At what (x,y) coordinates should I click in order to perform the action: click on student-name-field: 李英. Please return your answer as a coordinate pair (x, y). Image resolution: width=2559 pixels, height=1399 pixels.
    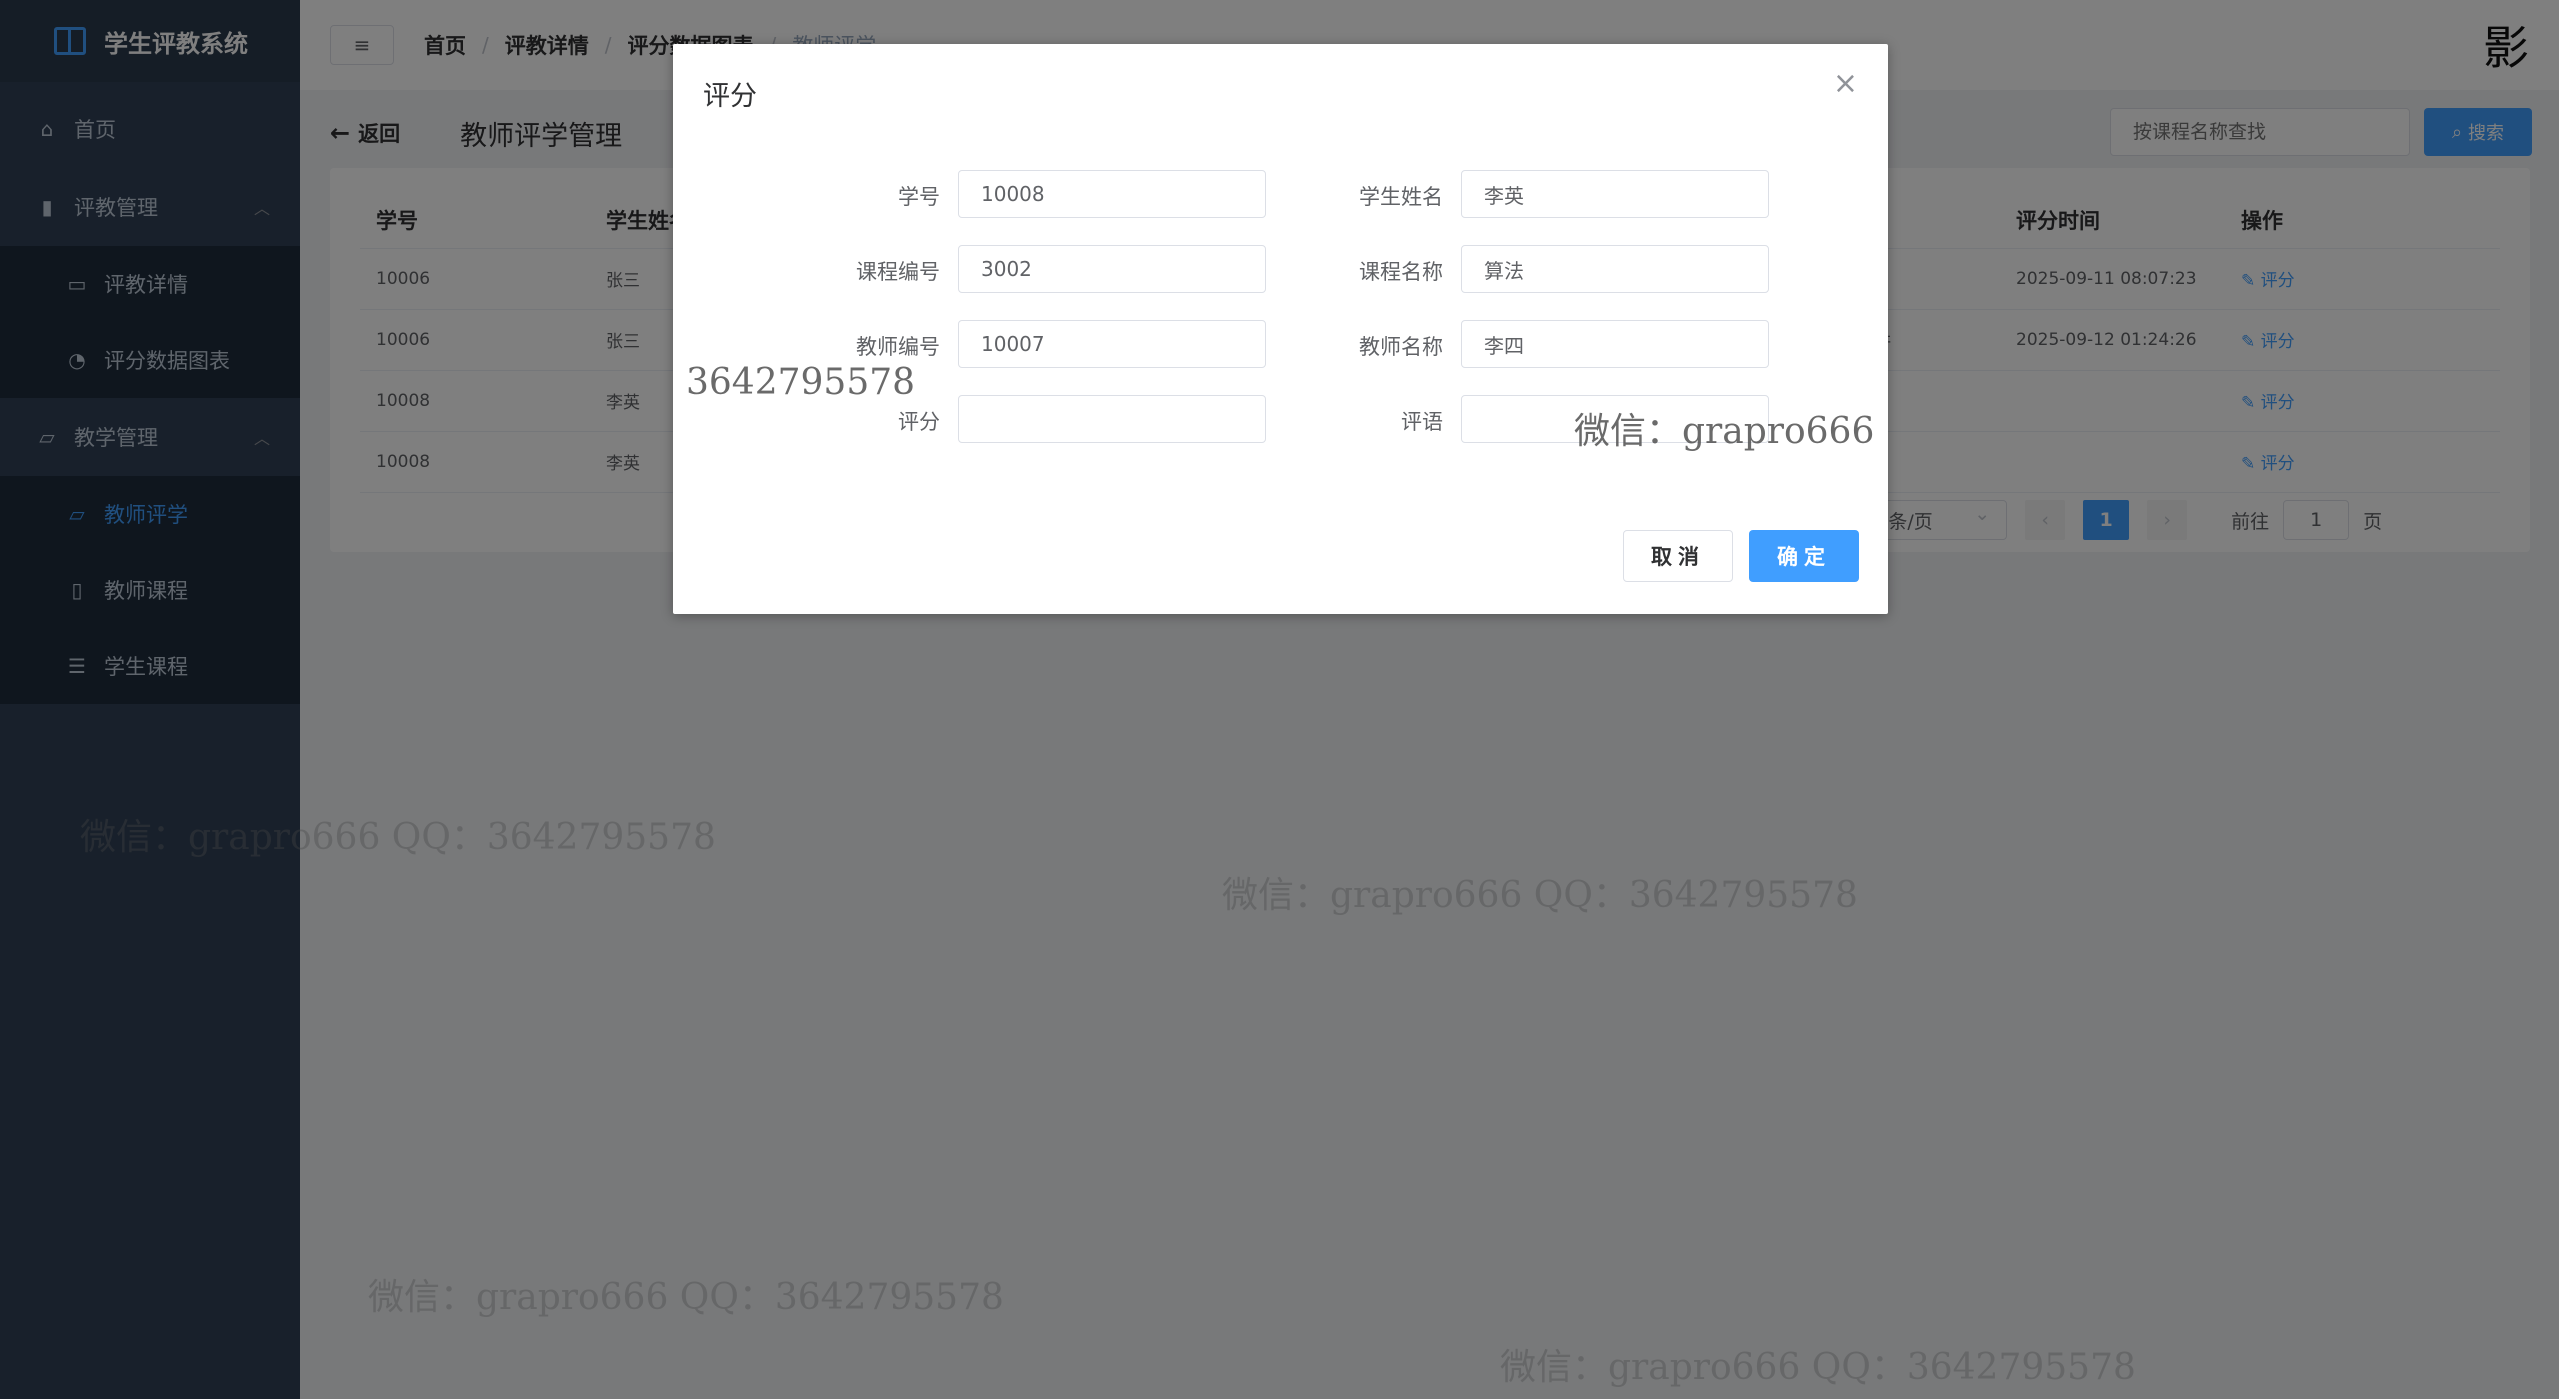
    Looking at the image, I should click on (1615, 194).